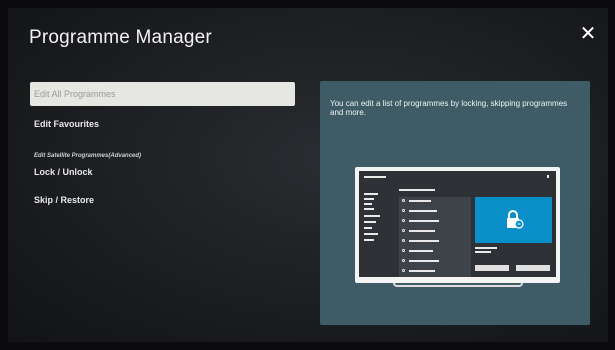  Describe the element at coordinates (588, 34) in the screenshot. I see `close-icon: ✕` at that location.